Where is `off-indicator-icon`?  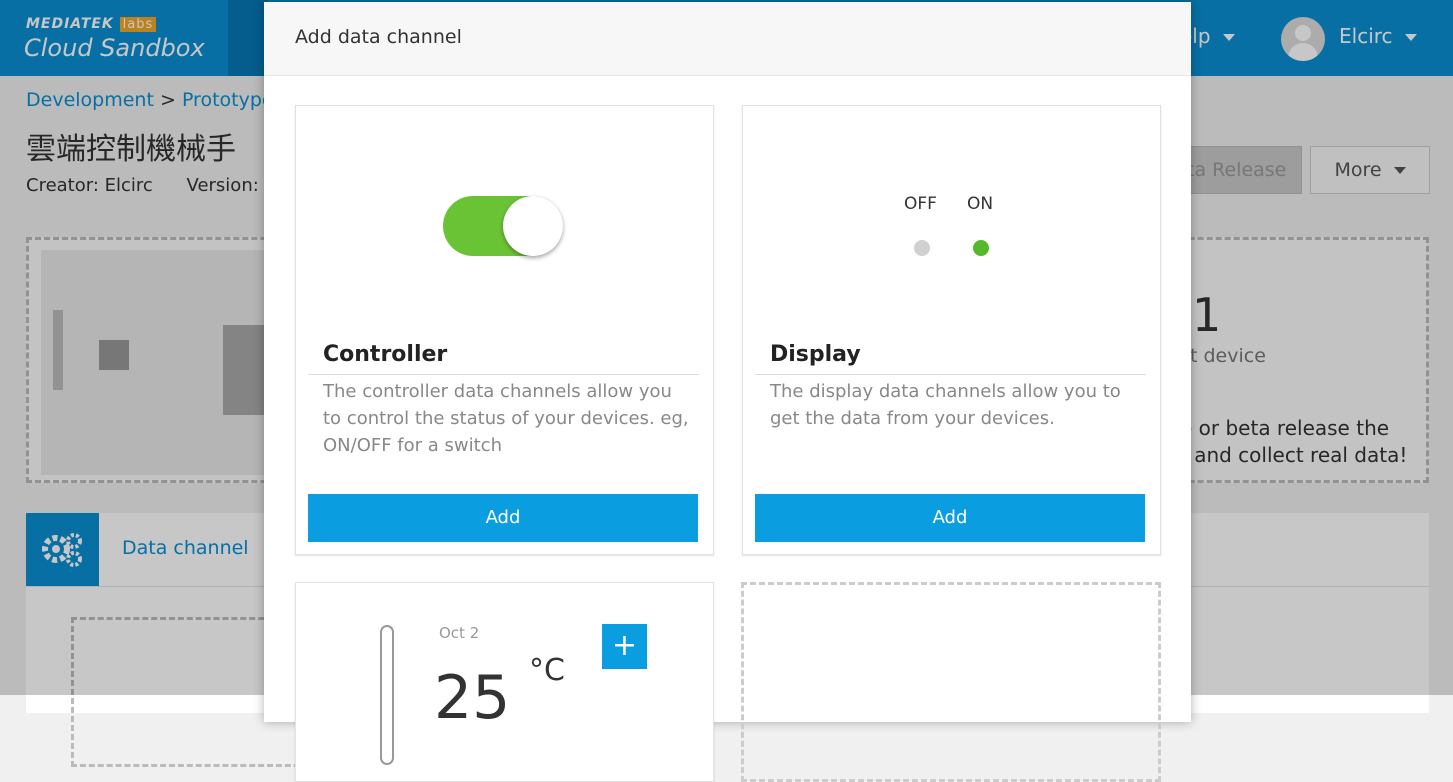
off-indicator-icon is located at coordinates (922, 248).